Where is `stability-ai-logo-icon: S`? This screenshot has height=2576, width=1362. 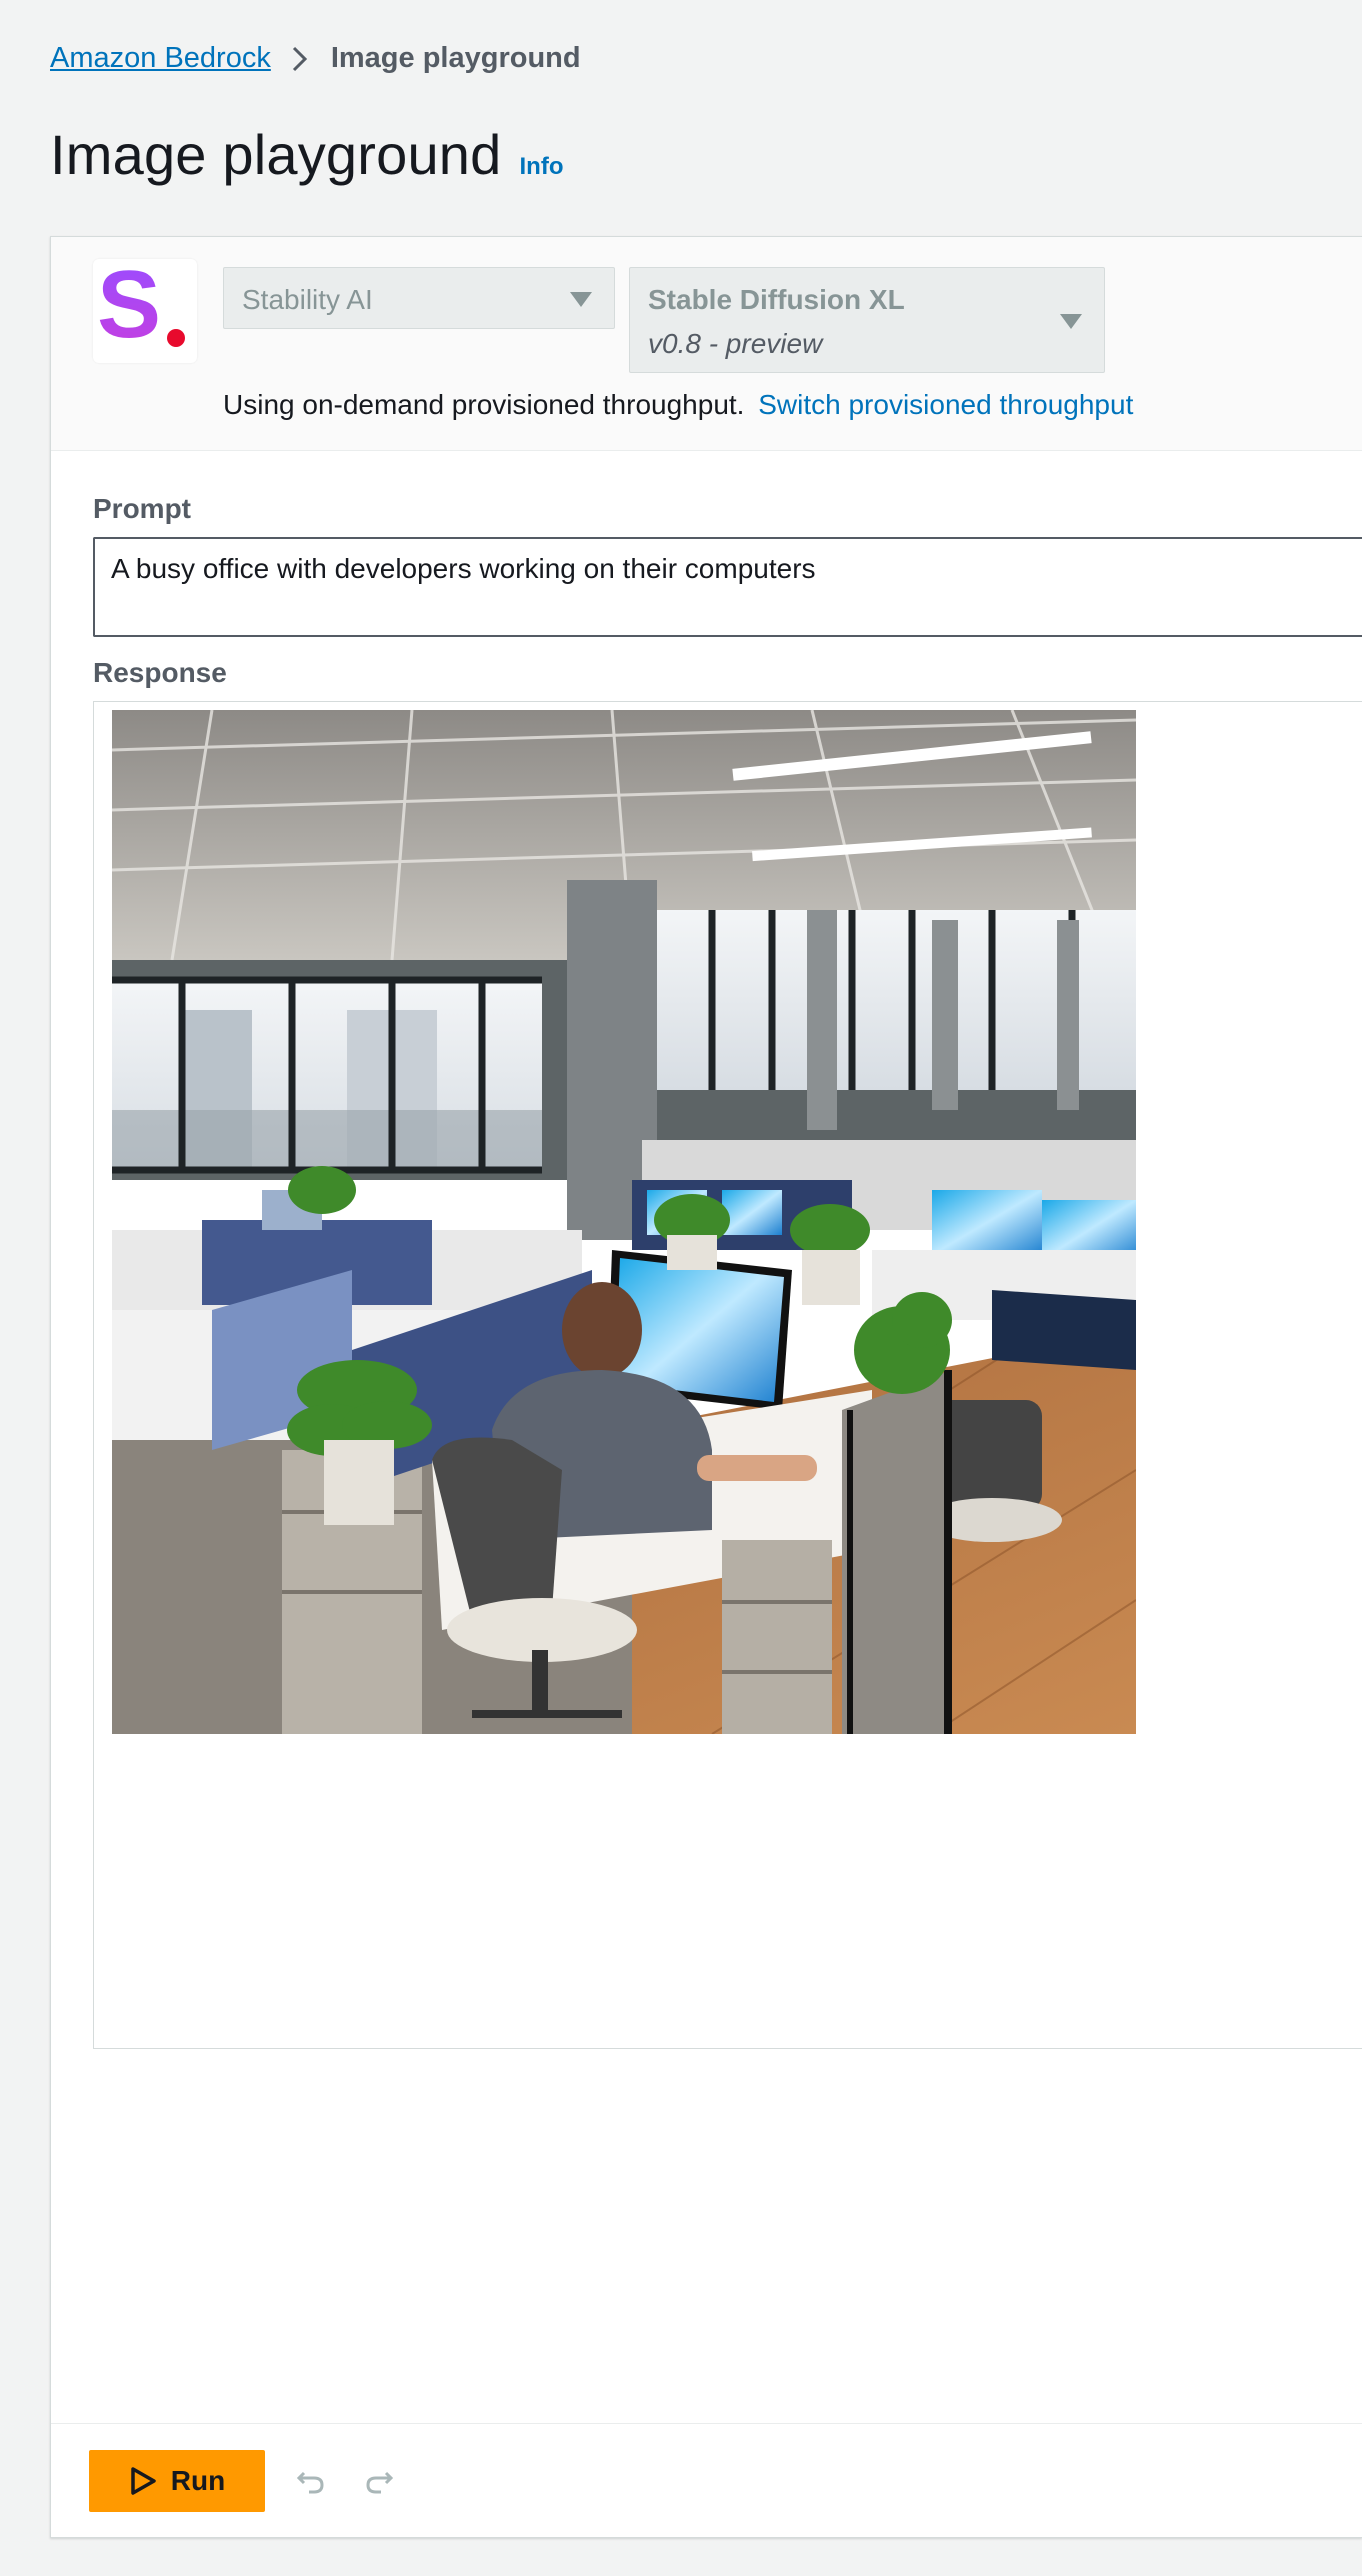
stability-ai-logo-icon: S is located at coordinates (145, 310).